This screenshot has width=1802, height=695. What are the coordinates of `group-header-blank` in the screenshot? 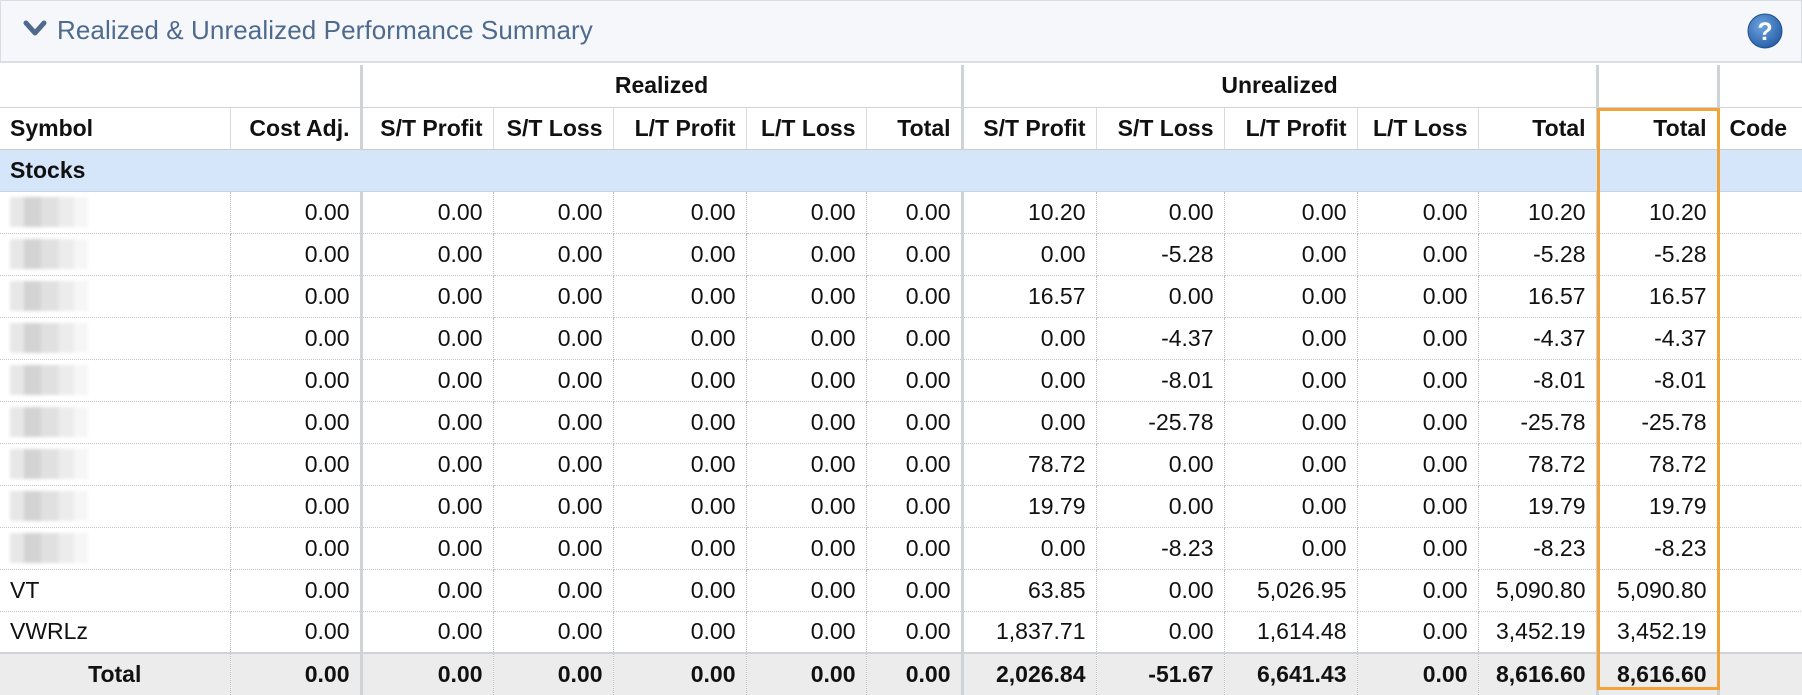 It's located at (181, 86).